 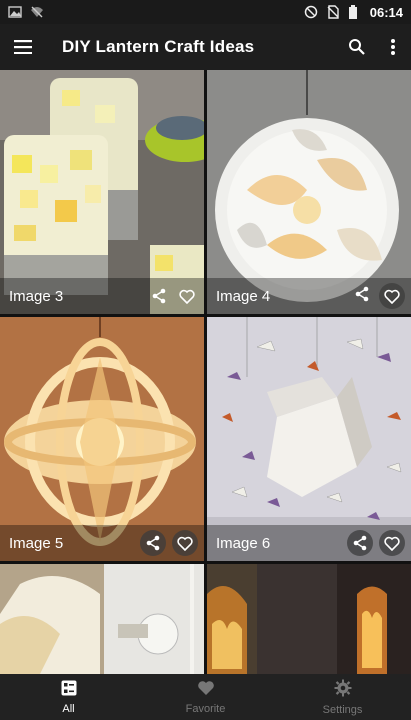 I want to click on grid-list-icon, so click(x=69, y=690).